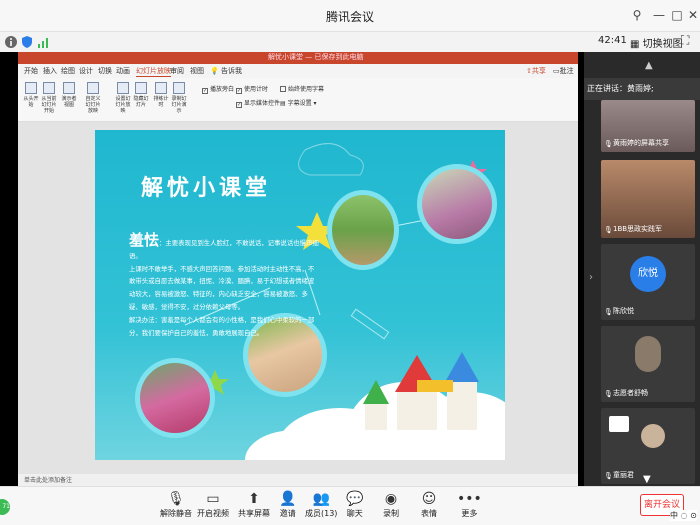 The height and width of the screenshot is (525, 700). Describe the element at coordinates (637, 15) in the screenshot. I see `pin-icon: ⚲` at that location.